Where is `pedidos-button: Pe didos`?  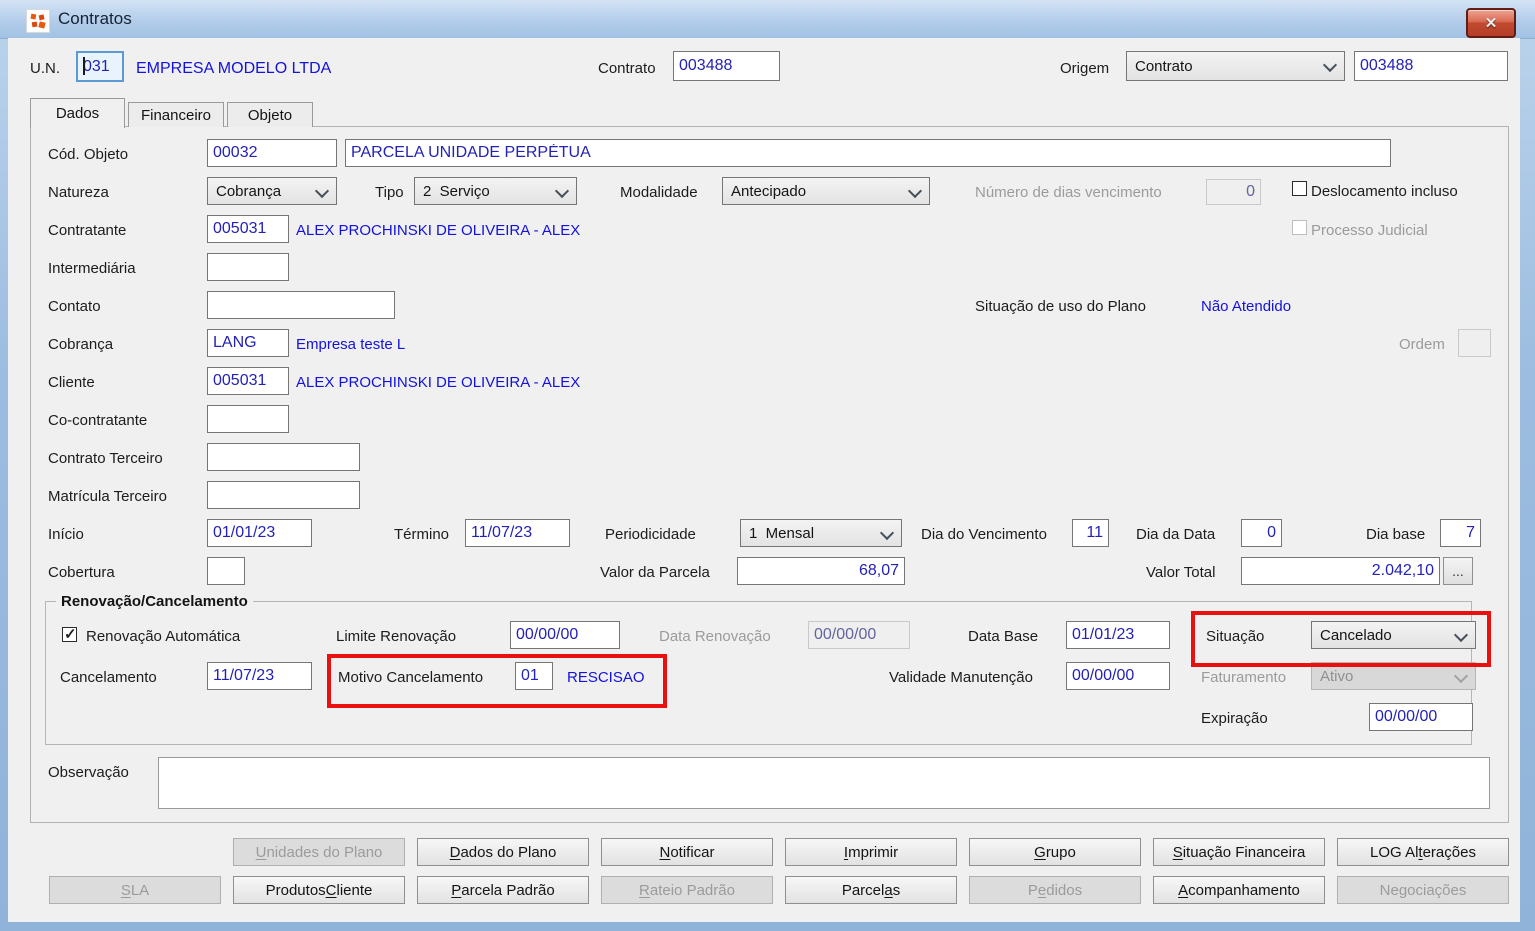
pedidos-button: Pe didos is located at coordinates (1055, 890).